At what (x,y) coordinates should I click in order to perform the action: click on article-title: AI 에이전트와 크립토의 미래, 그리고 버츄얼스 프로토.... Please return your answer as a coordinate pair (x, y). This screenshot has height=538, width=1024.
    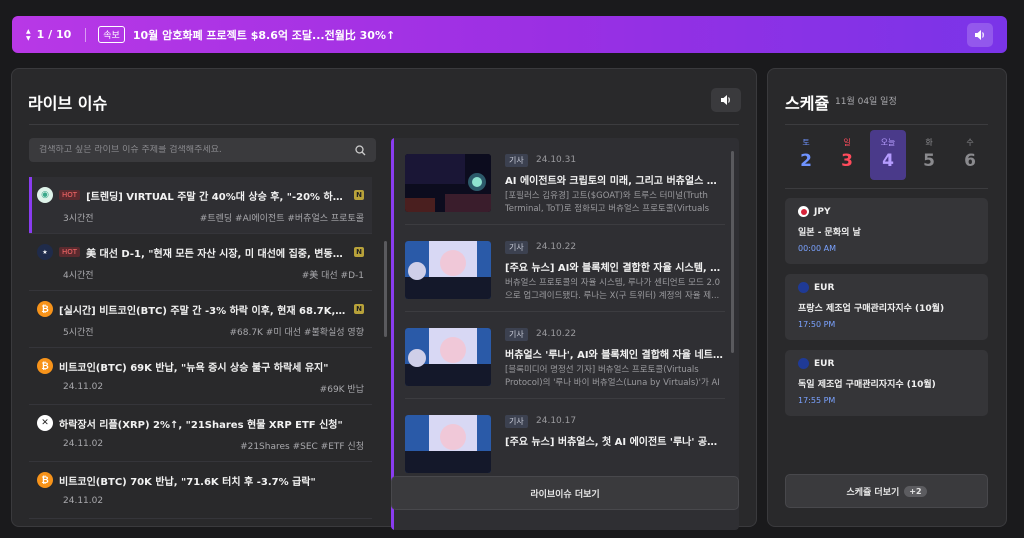
    Looking at the image, I should click on (614, 179).